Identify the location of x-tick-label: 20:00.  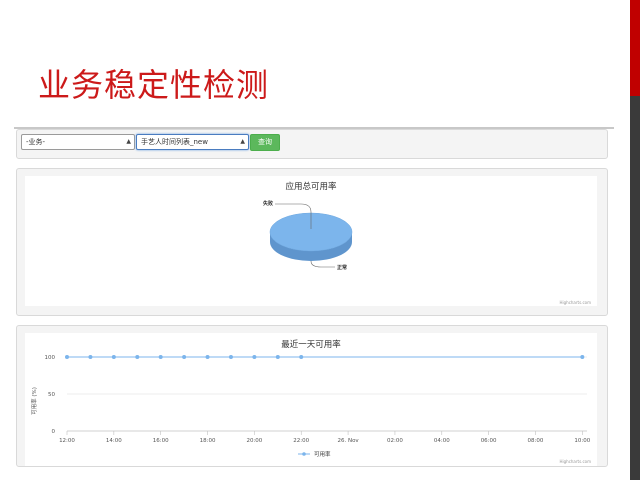
(254, 441).